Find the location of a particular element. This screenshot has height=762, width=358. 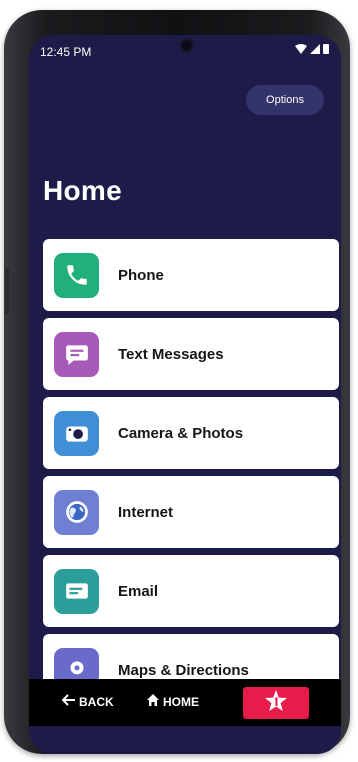

status-bar: 12:45 PM is located at coordinates (185, 49).